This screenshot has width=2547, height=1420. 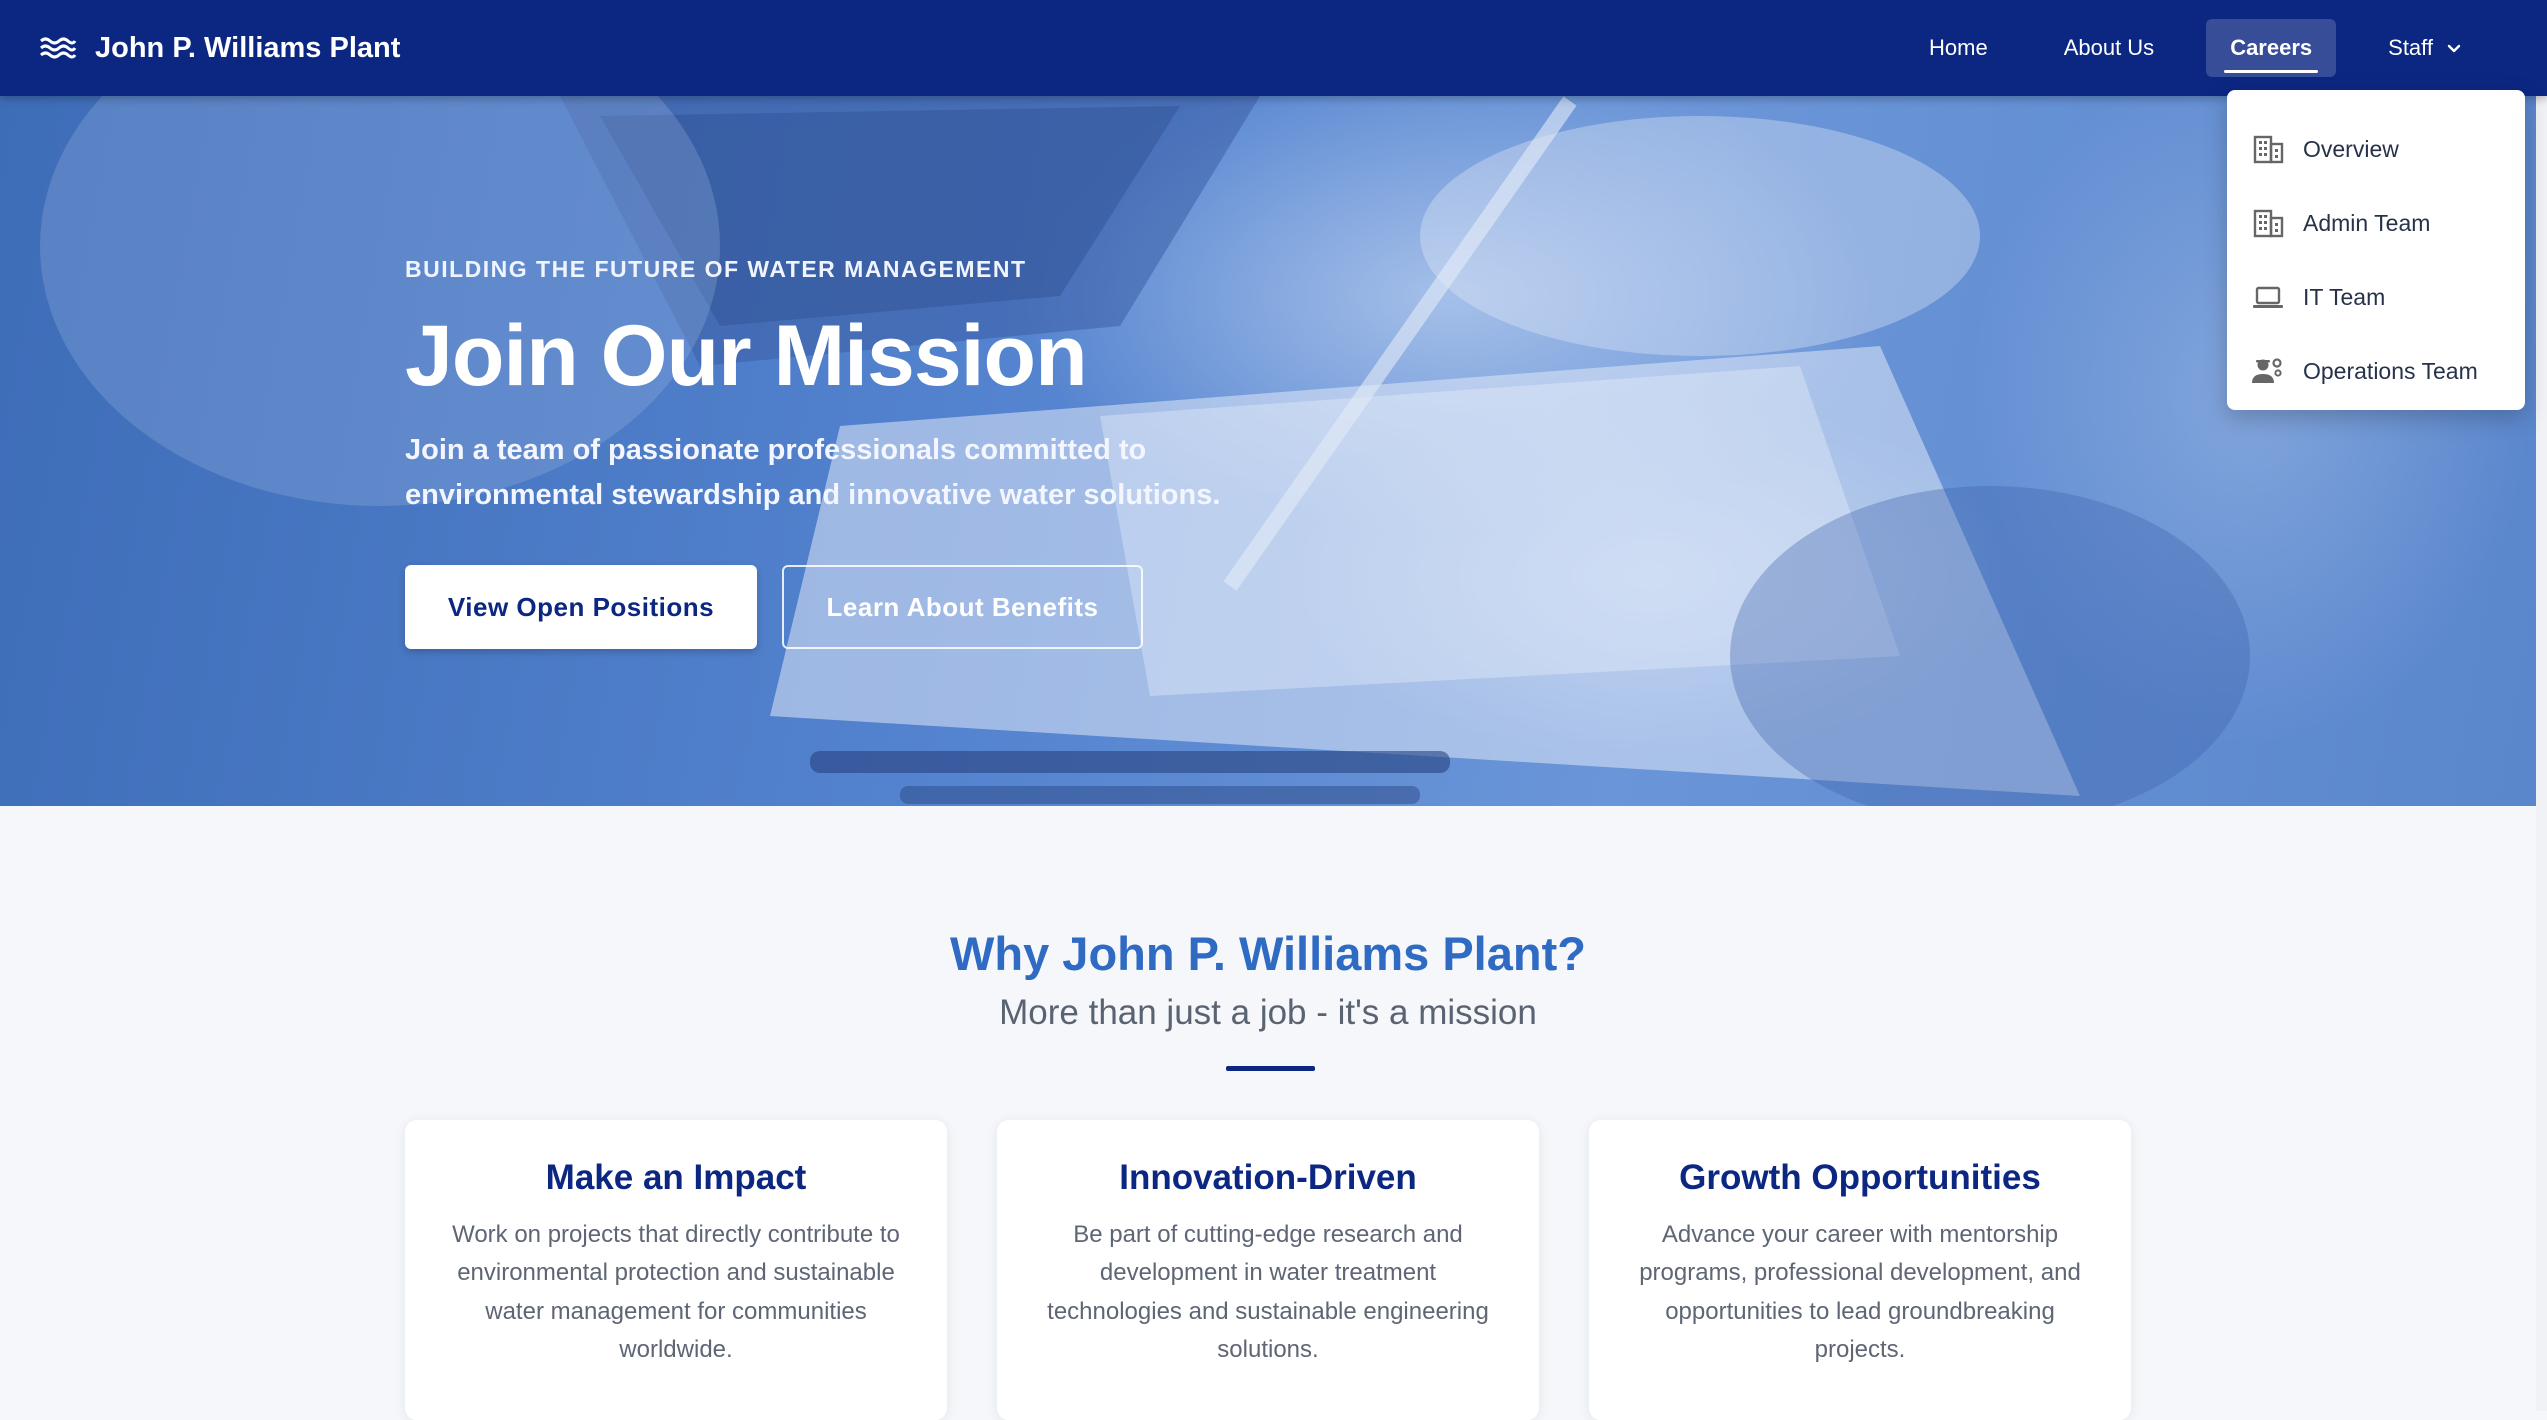 I want to click on nav-staff-label: Staff, so click(x=2410, y=47).